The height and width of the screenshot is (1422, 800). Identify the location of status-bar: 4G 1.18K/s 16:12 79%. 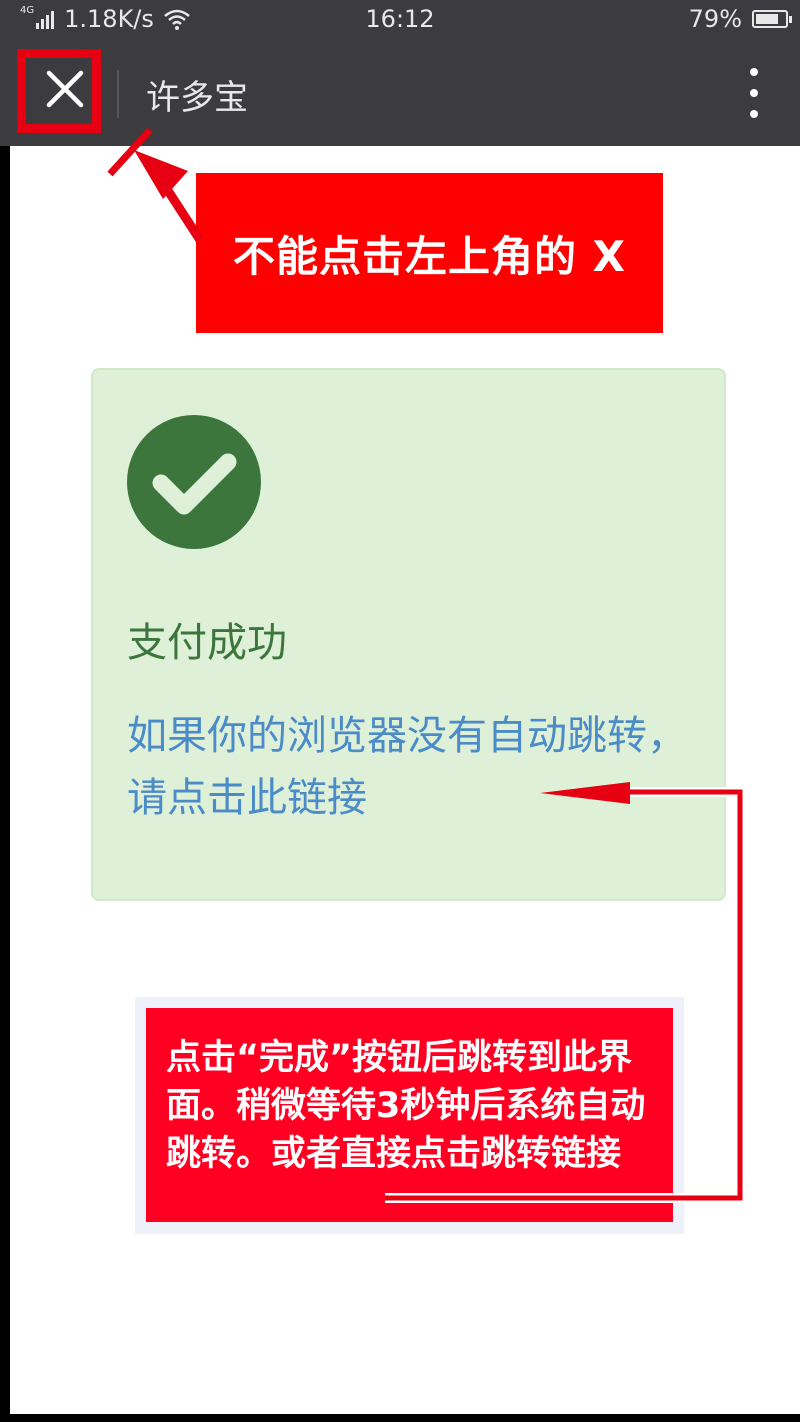
(400, 20).